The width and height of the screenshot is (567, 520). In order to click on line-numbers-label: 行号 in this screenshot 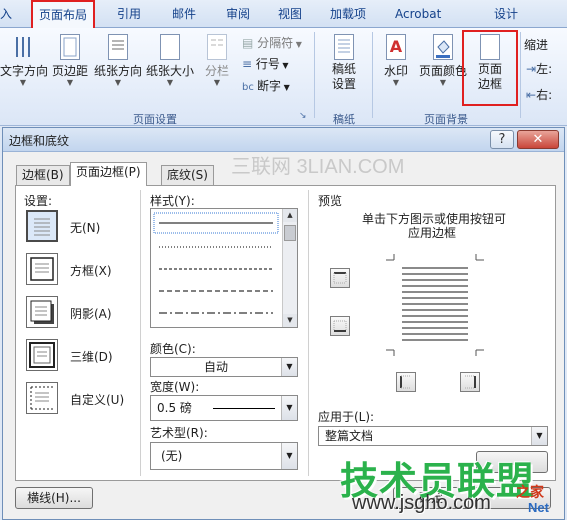, I will do `click(267, 64)`.